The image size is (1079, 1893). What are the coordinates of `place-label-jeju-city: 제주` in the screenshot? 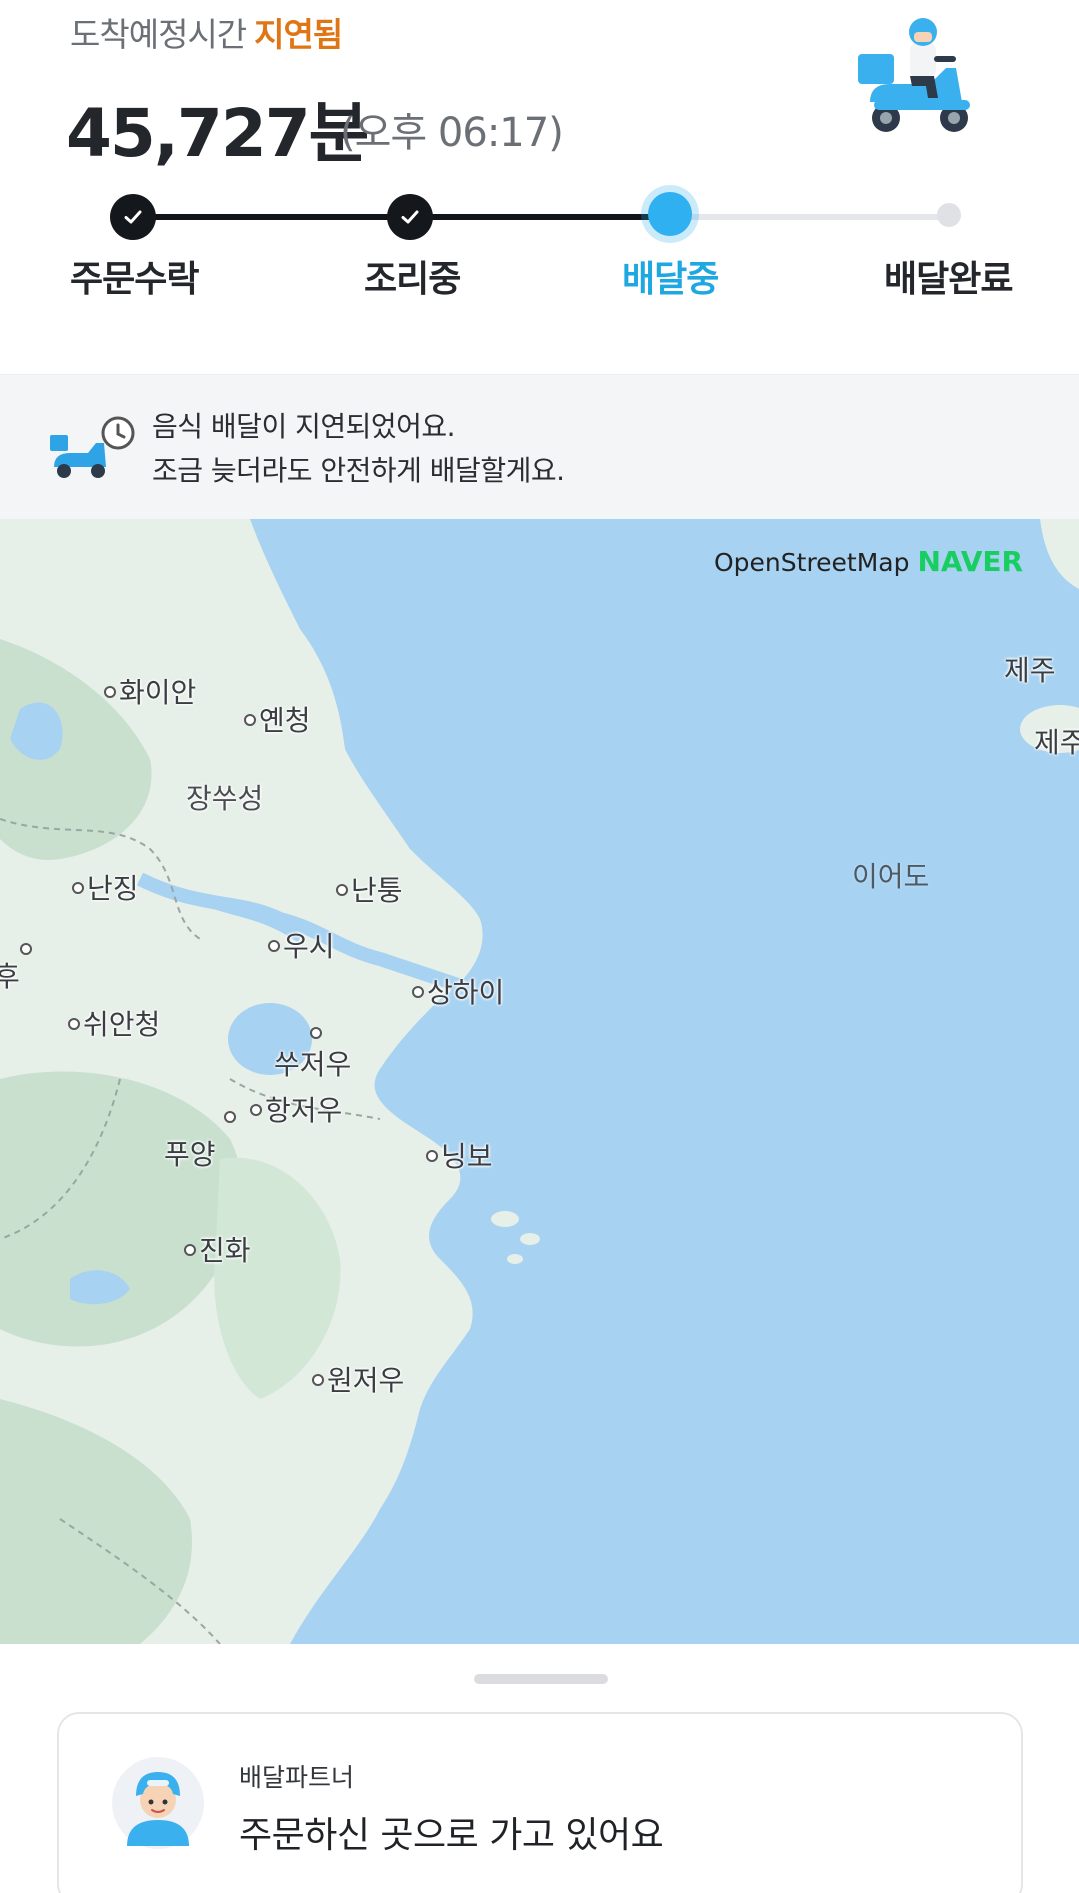 It's located at (1056, 742).